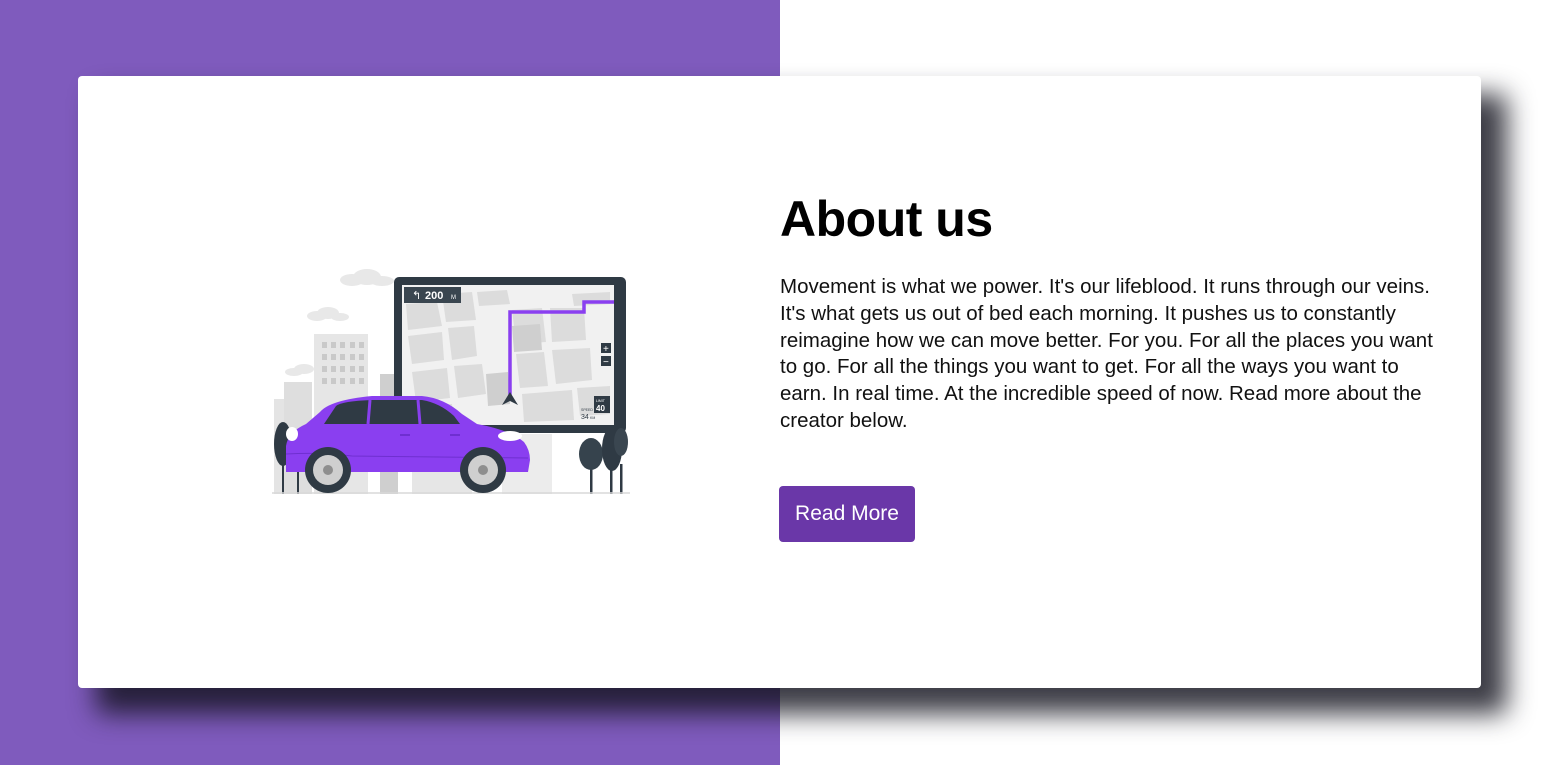 This screenshot has width=1548, height=765. Describe the element at coordinates (600, 408) in the screenshot. I see `speed-limit-value: 40` at that location.